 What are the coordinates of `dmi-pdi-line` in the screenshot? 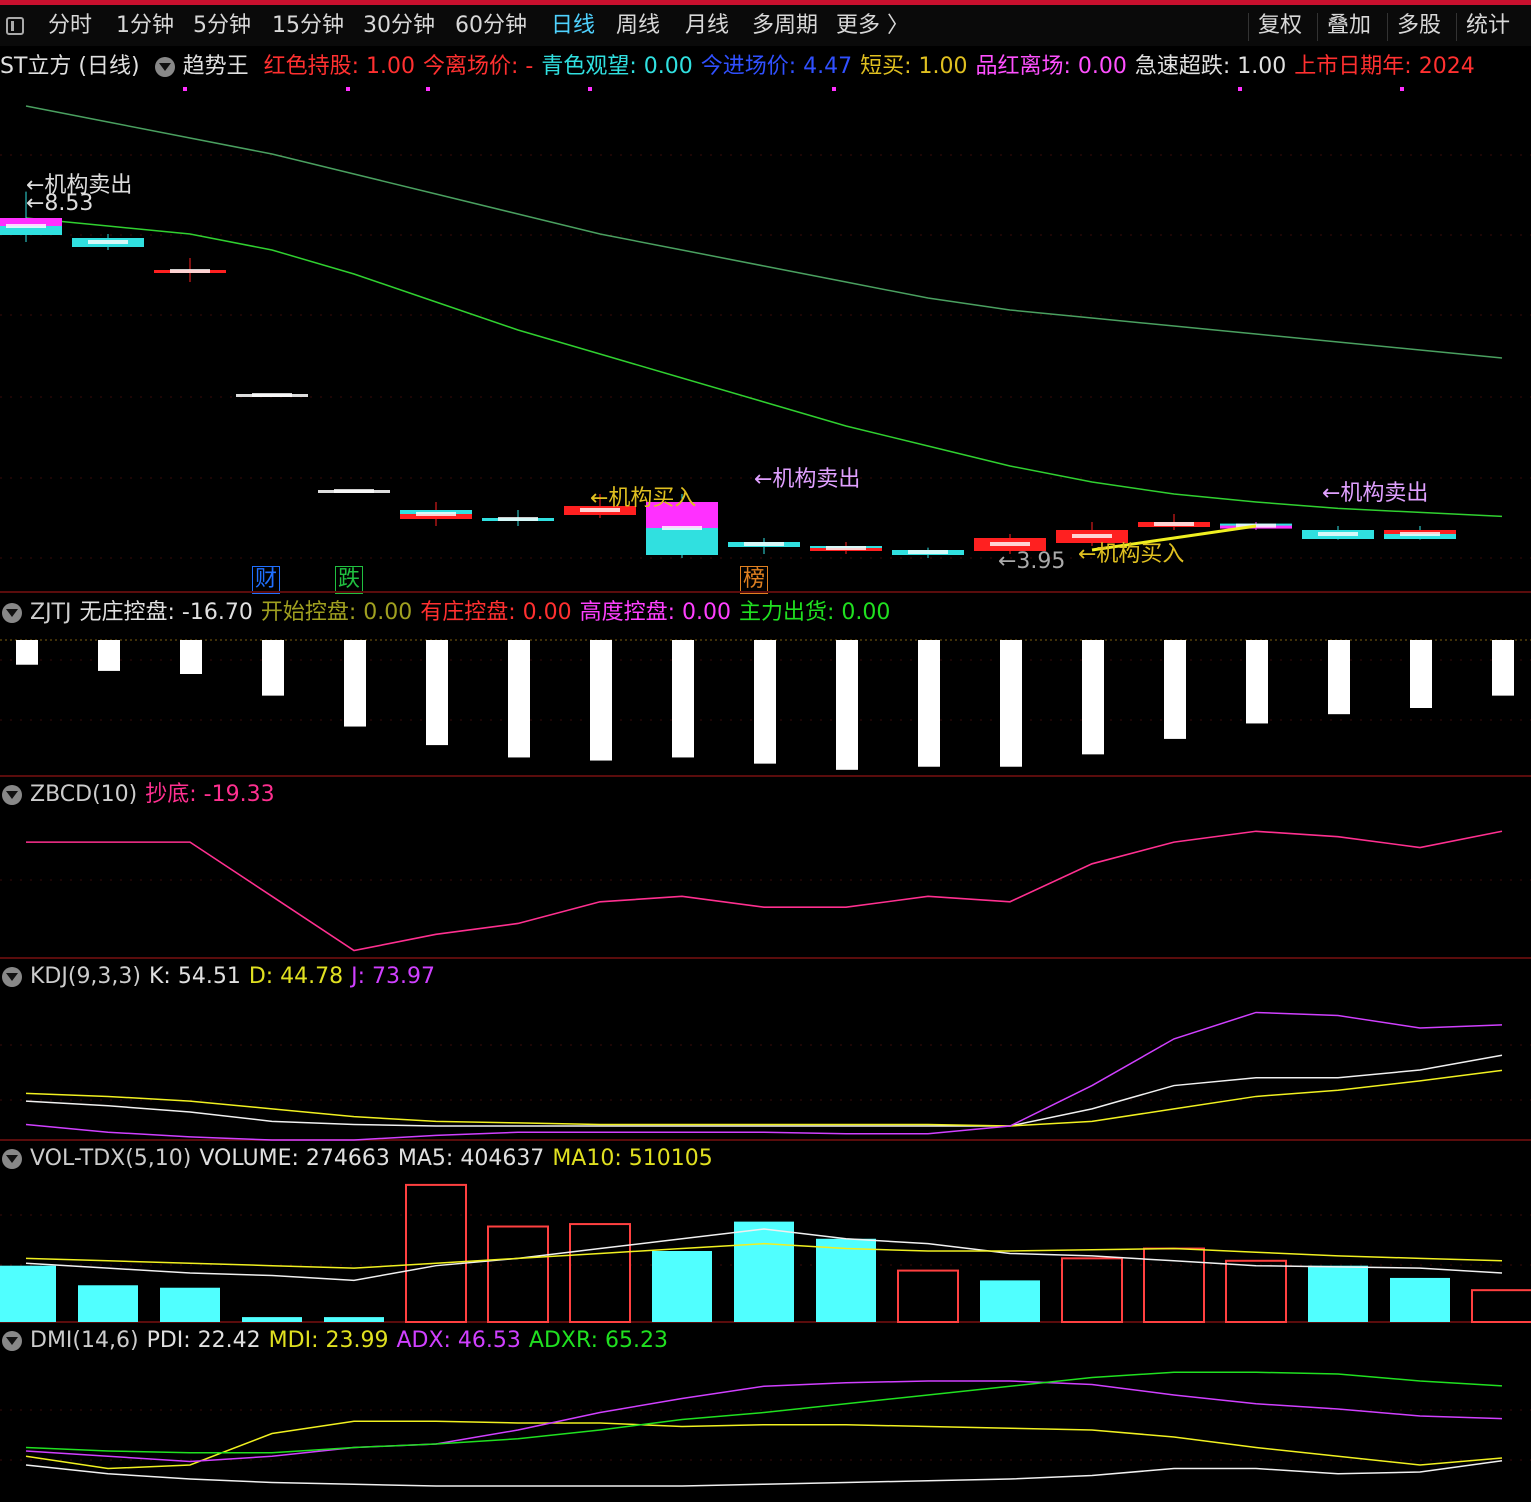 It's located at (764, 1473).